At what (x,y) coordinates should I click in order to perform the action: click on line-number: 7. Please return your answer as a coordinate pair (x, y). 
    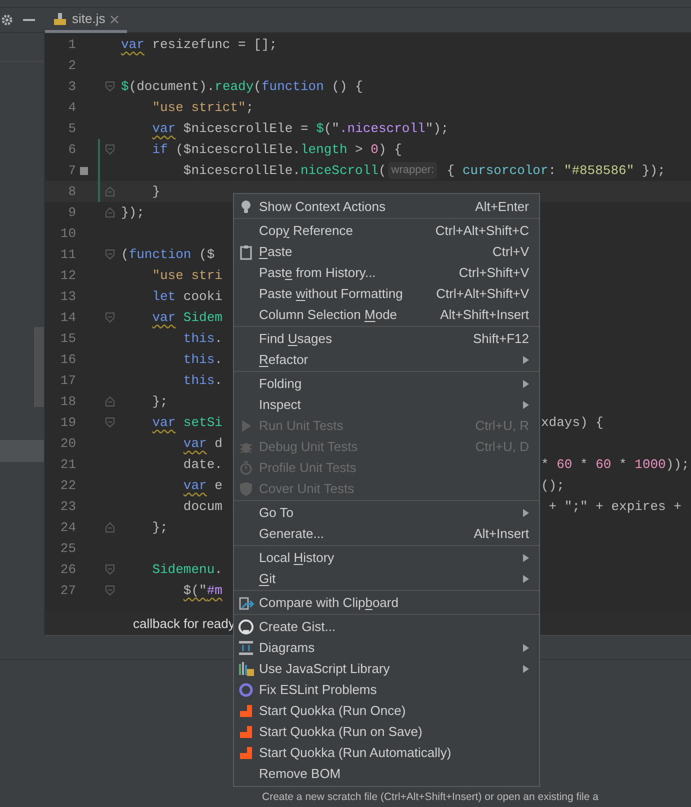
    Looking at the image, I should click on (71, 171).